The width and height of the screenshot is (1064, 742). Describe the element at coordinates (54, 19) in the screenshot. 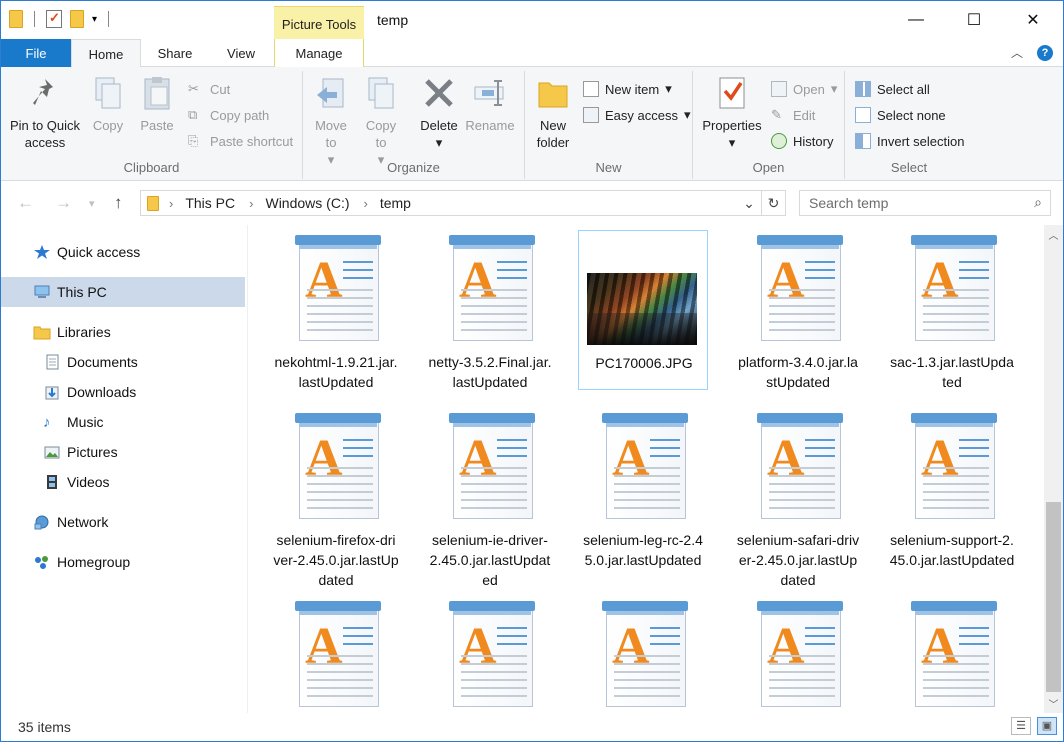

I see `properties-icon` at that location.